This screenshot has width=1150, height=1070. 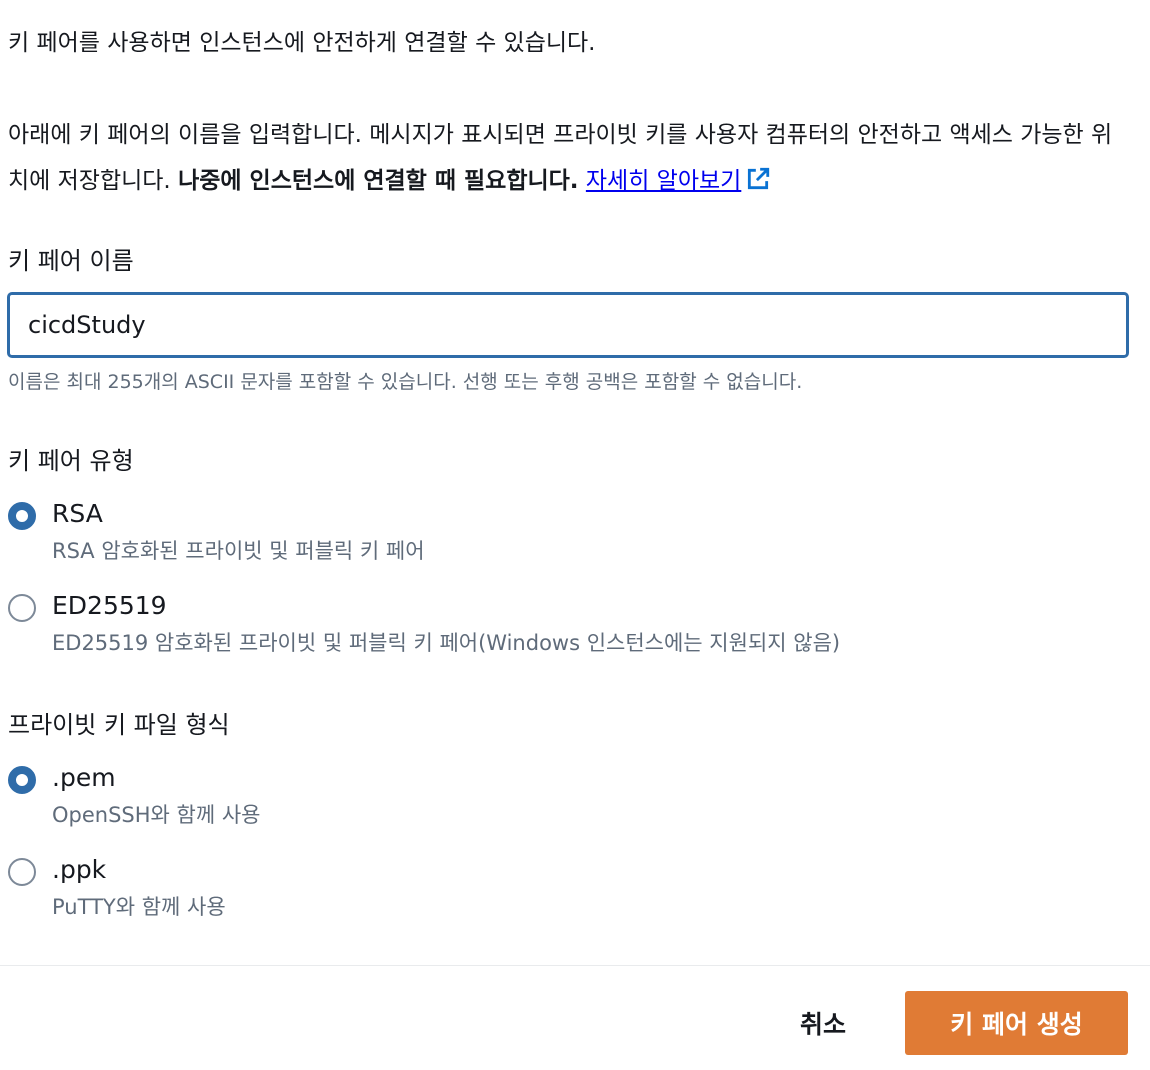 I want to click on radio-button-ppk, so click(x=22, y=872).